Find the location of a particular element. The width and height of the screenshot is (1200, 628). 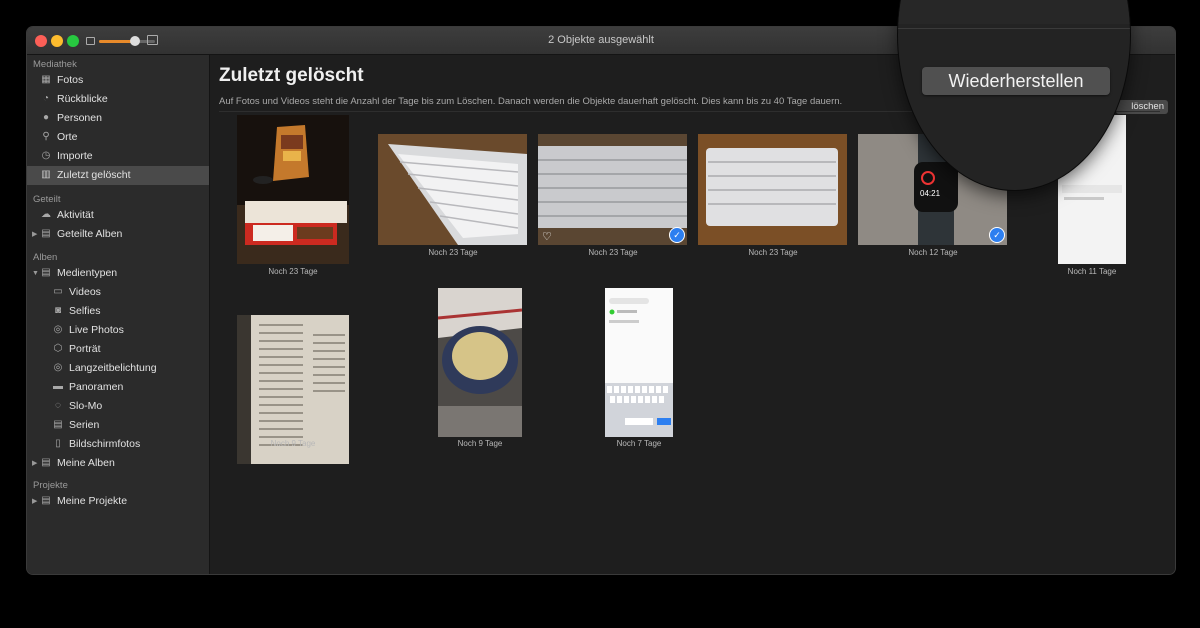

sidebar-item-meine-alben: ▶ ▤ Meine Alben is located at coordinates (118, 463).